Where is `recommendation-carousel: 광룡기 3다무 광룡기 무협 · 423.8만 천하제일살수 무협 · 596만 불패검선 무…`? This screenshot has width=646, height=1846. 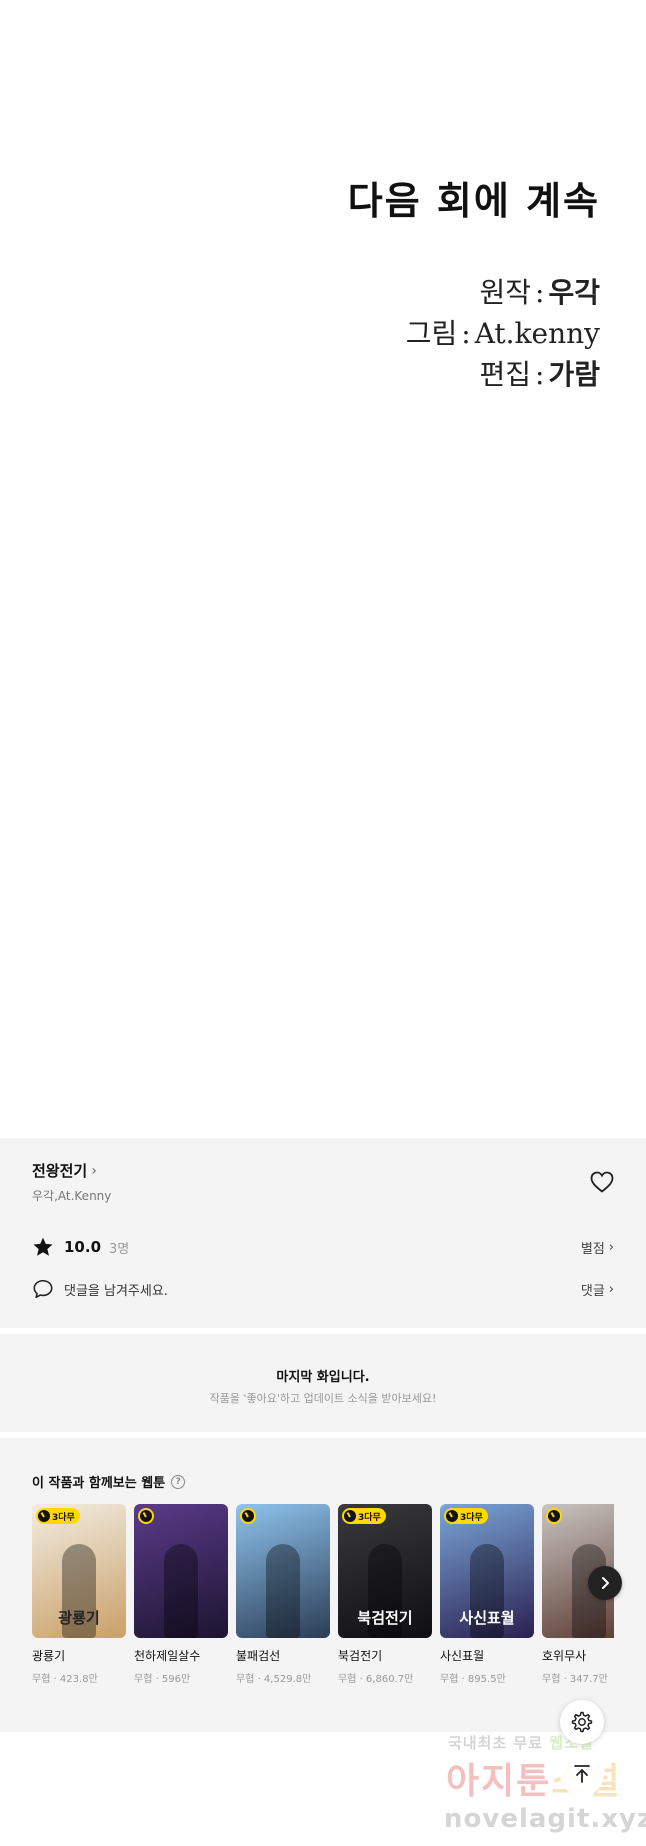
recommendation-carousel: 광룡기 3다무 광룡기 무협 · 423.8만 천하제일살수 무협 · 596만 불패검선 무… is located at coordinates (323, 1604).